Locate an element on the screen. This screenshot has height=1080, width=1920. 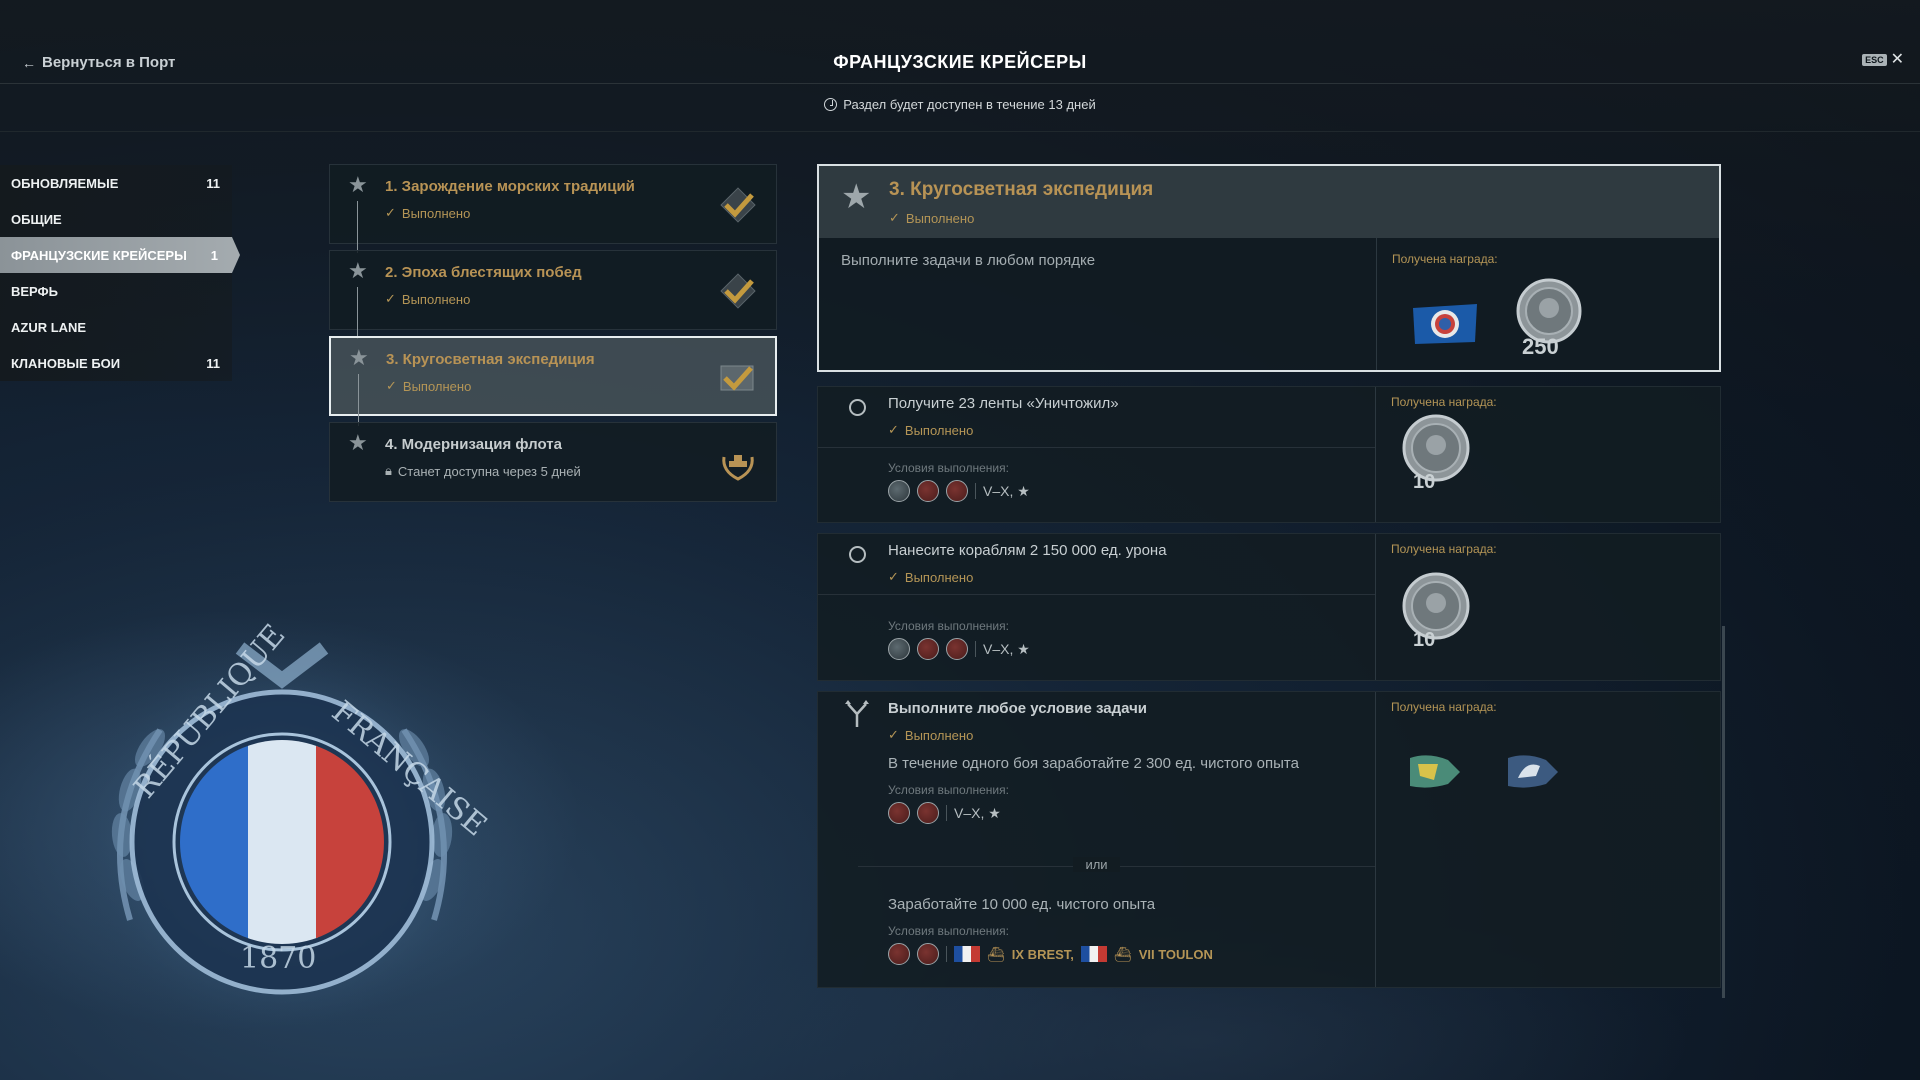
or-label: или is located at coordinates (1096, 864).